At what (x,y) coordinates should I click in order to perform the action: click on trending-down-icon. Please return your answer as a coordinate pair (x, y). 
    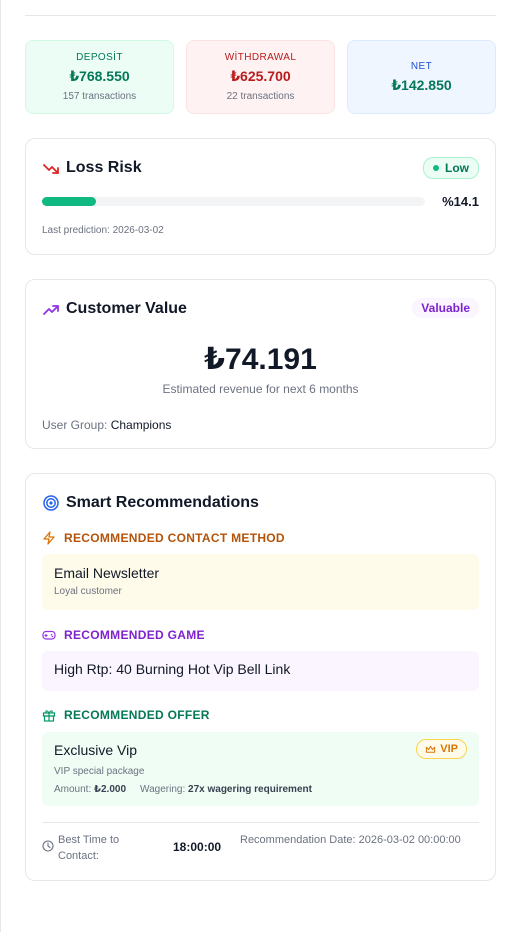
    Looking at the image, I should click on (51, 169).